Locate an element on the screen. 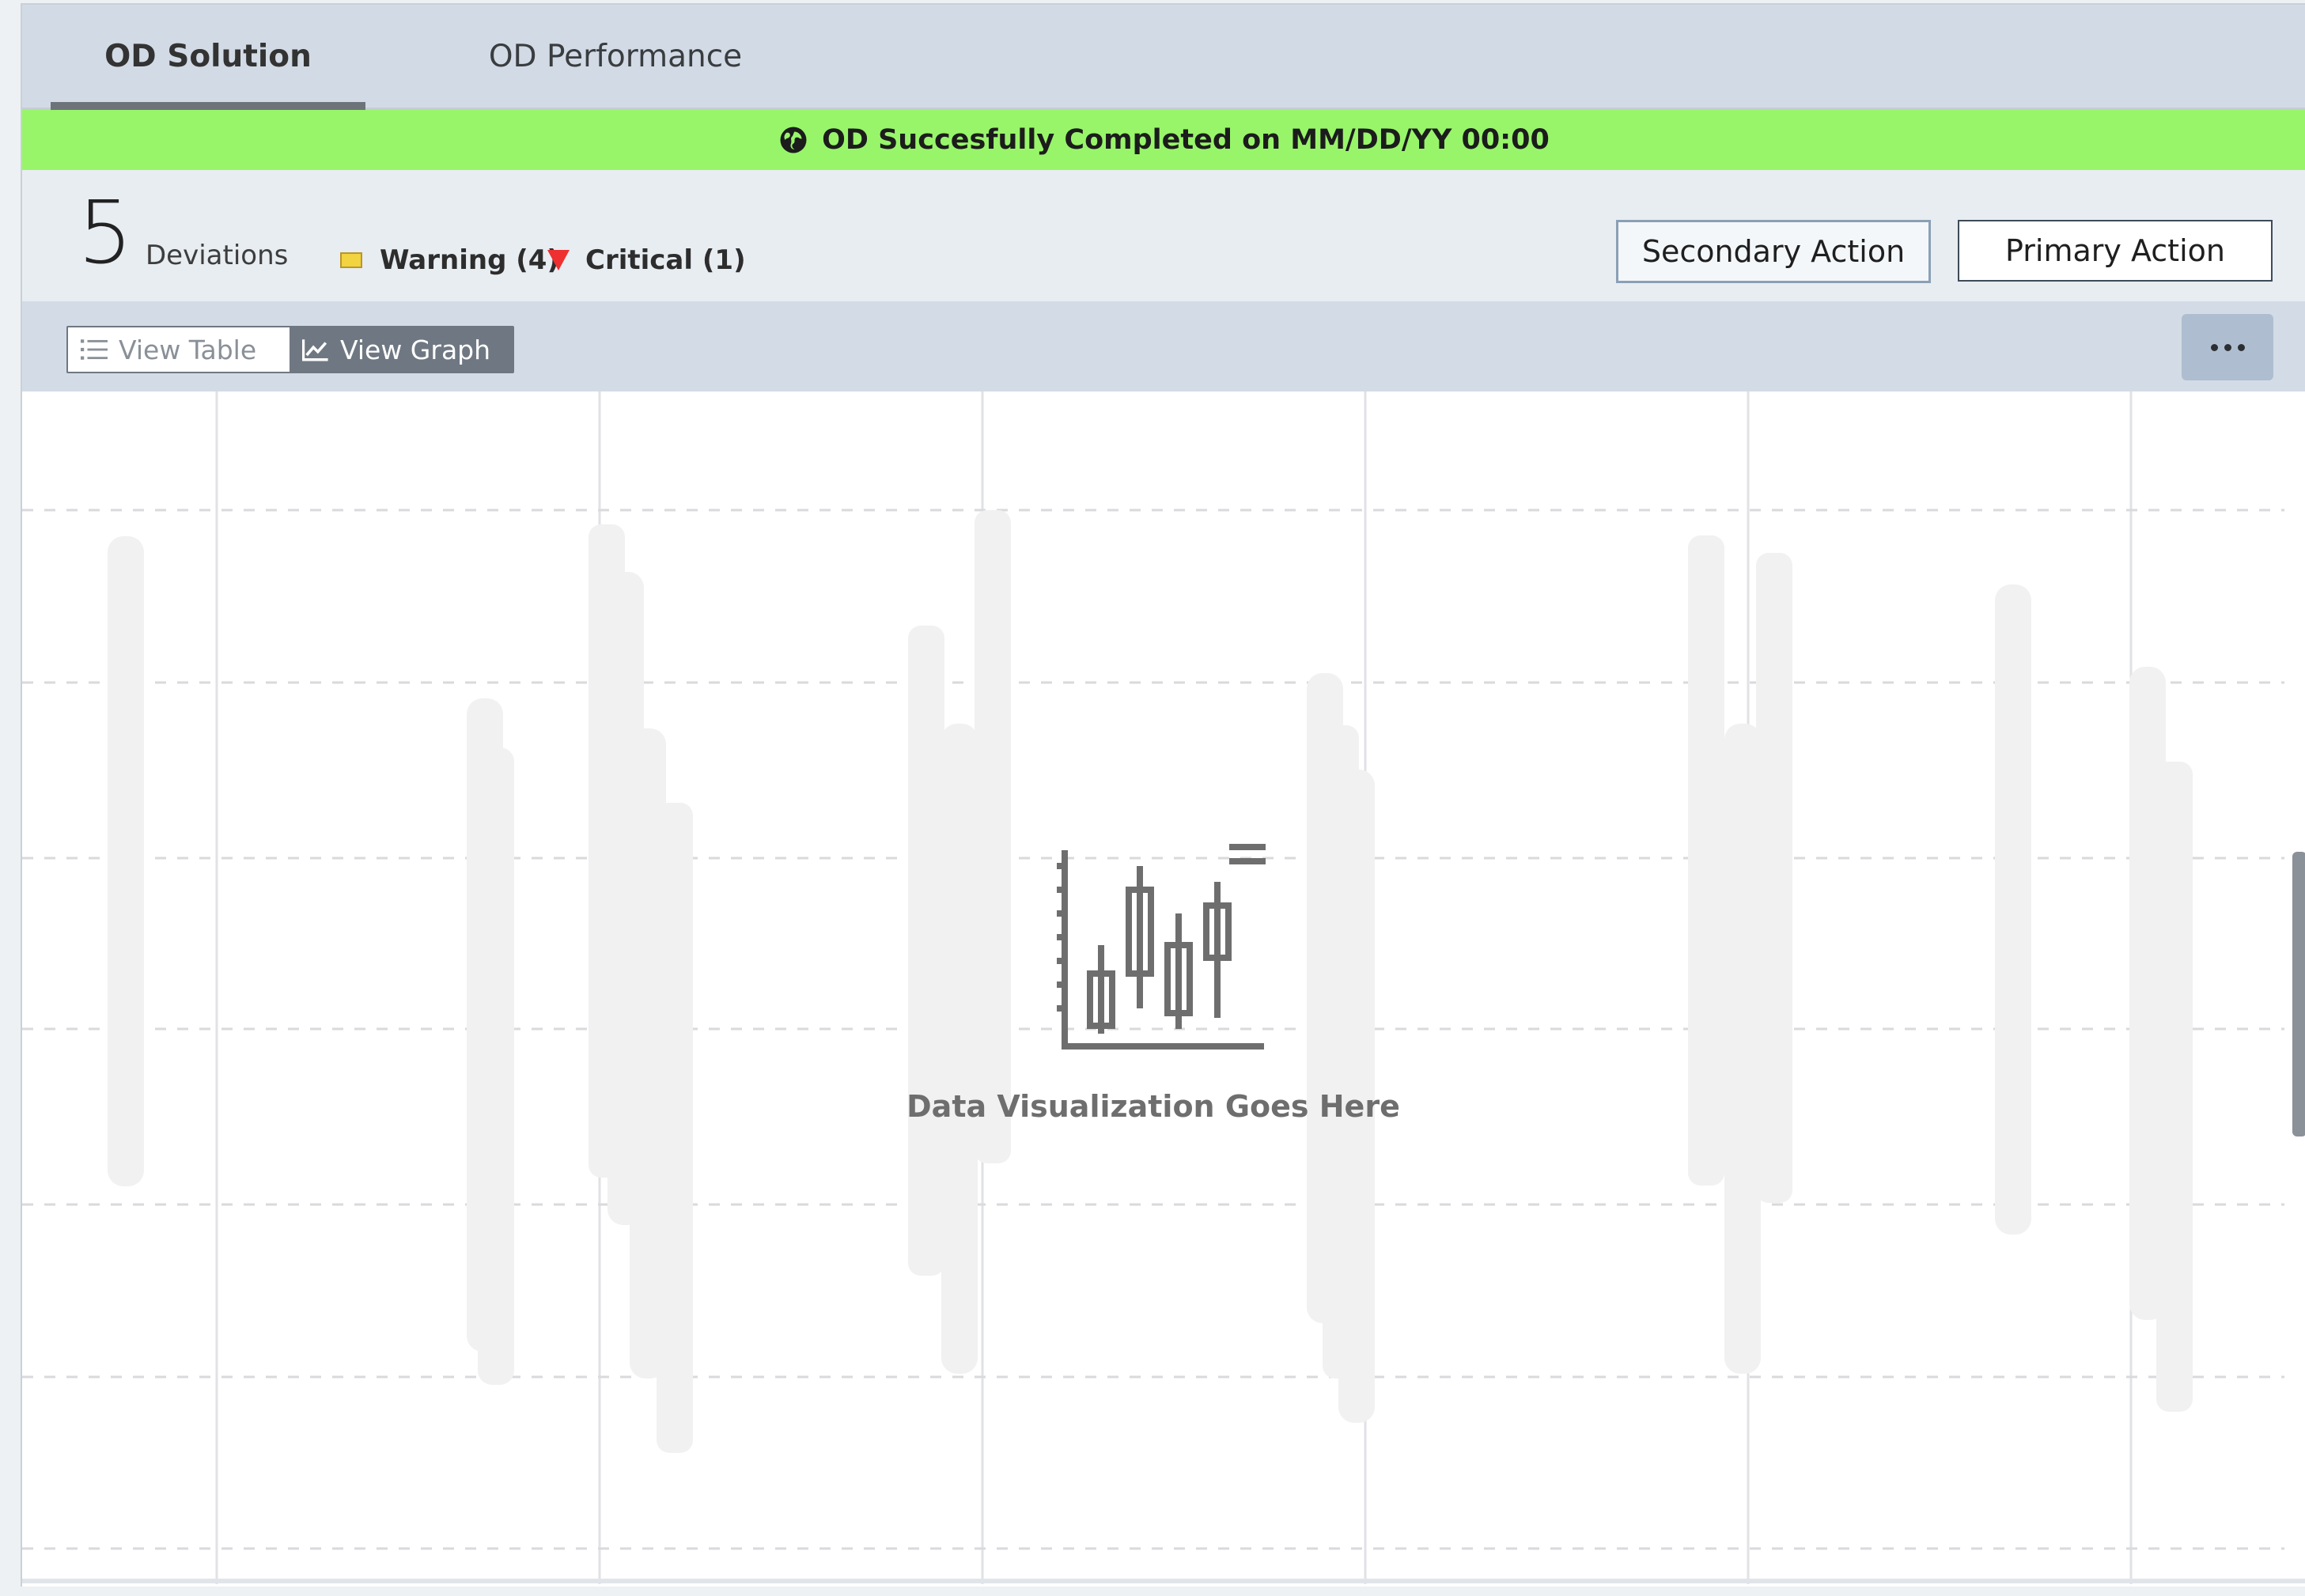  critical-icon is located at coordinates (558, 260).